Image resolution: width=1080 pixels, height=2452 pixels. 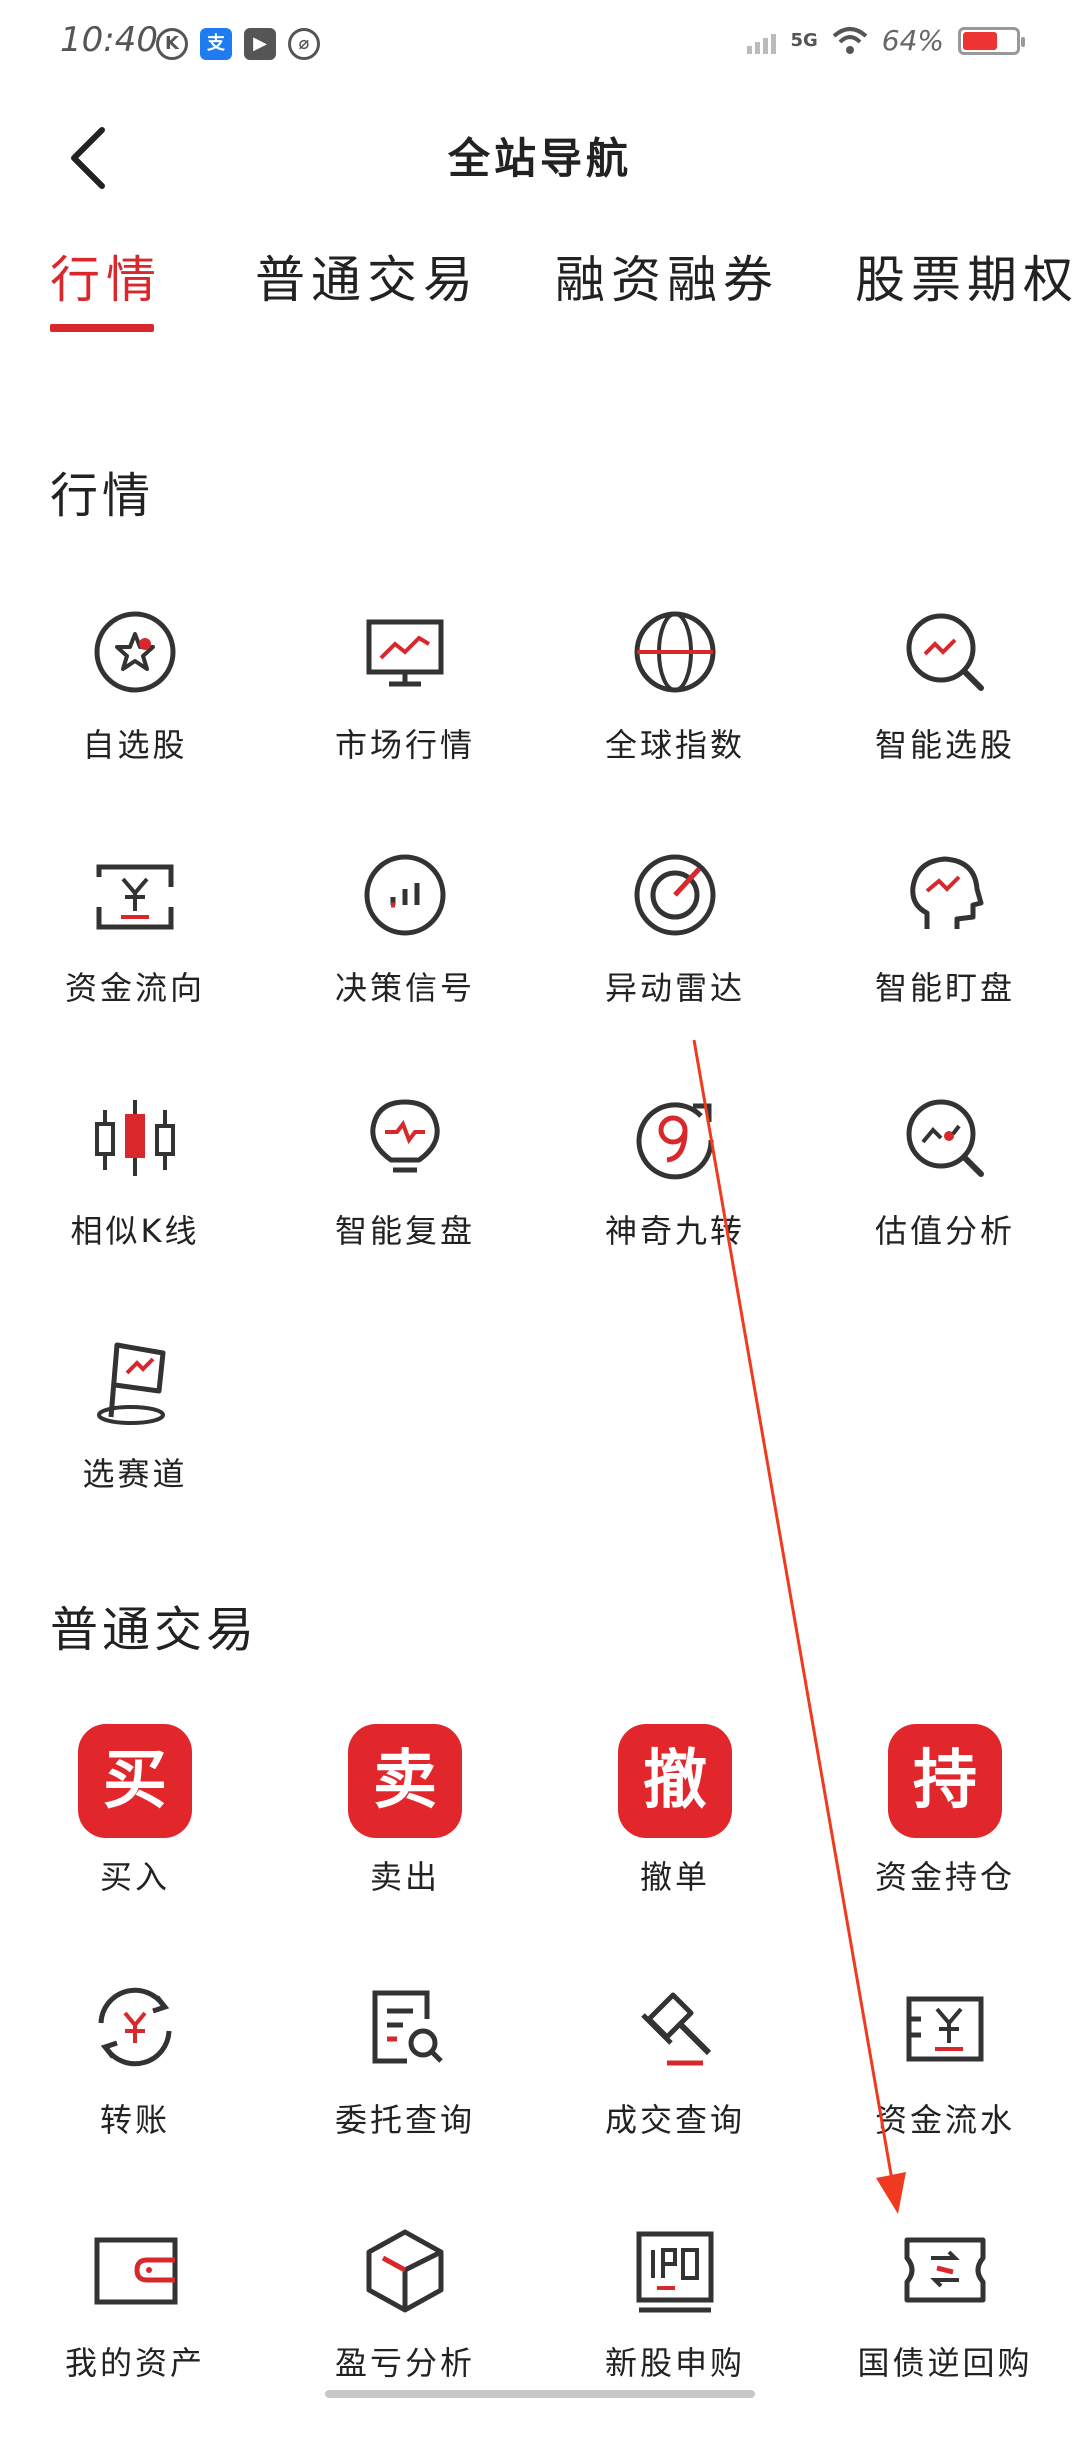 I want to click on play-icon: ▶, so click(x=260, y=44).